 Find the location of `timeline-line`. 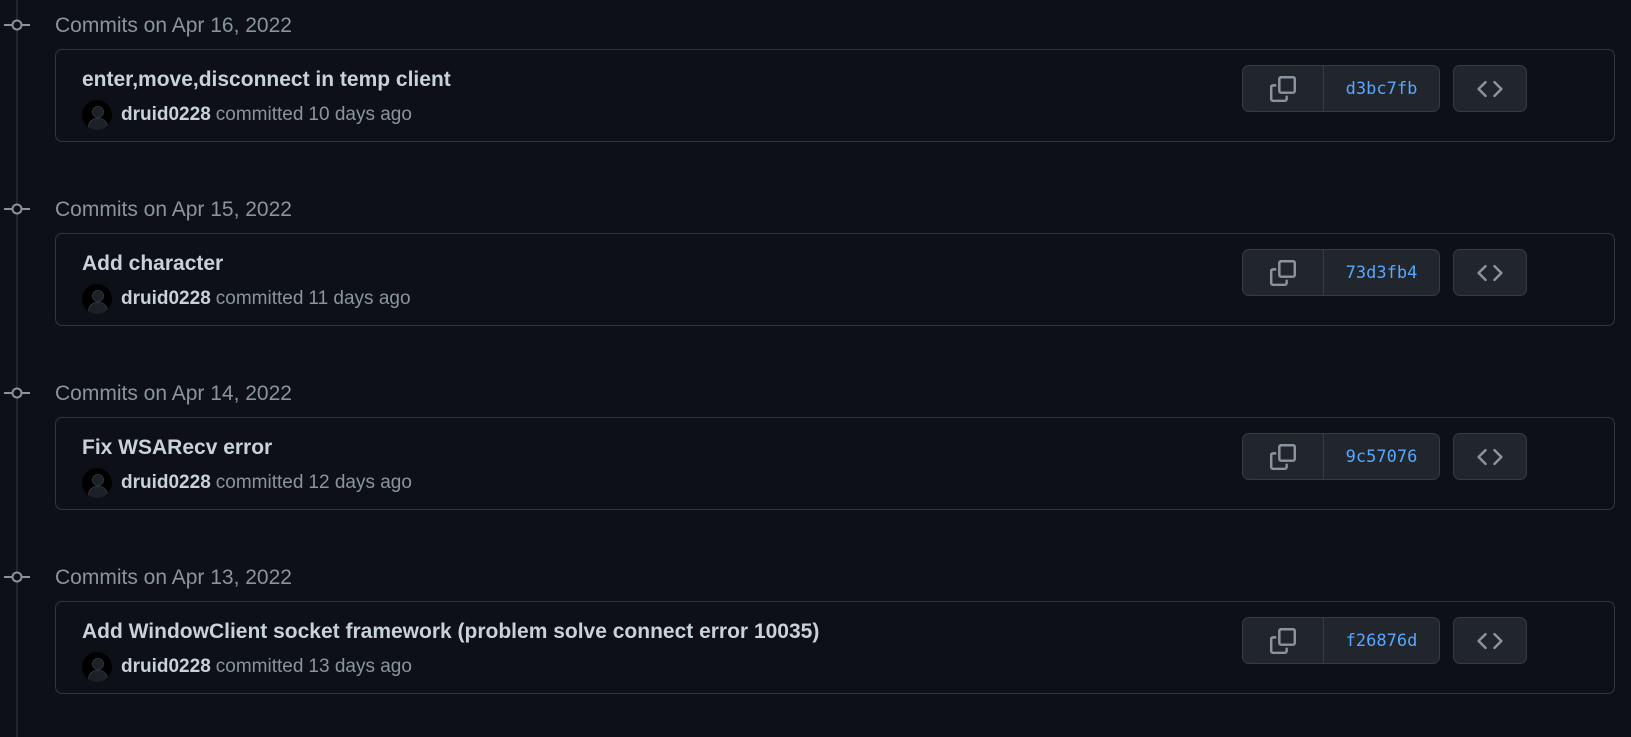

timeline-line is located at coordinates (17, 368).